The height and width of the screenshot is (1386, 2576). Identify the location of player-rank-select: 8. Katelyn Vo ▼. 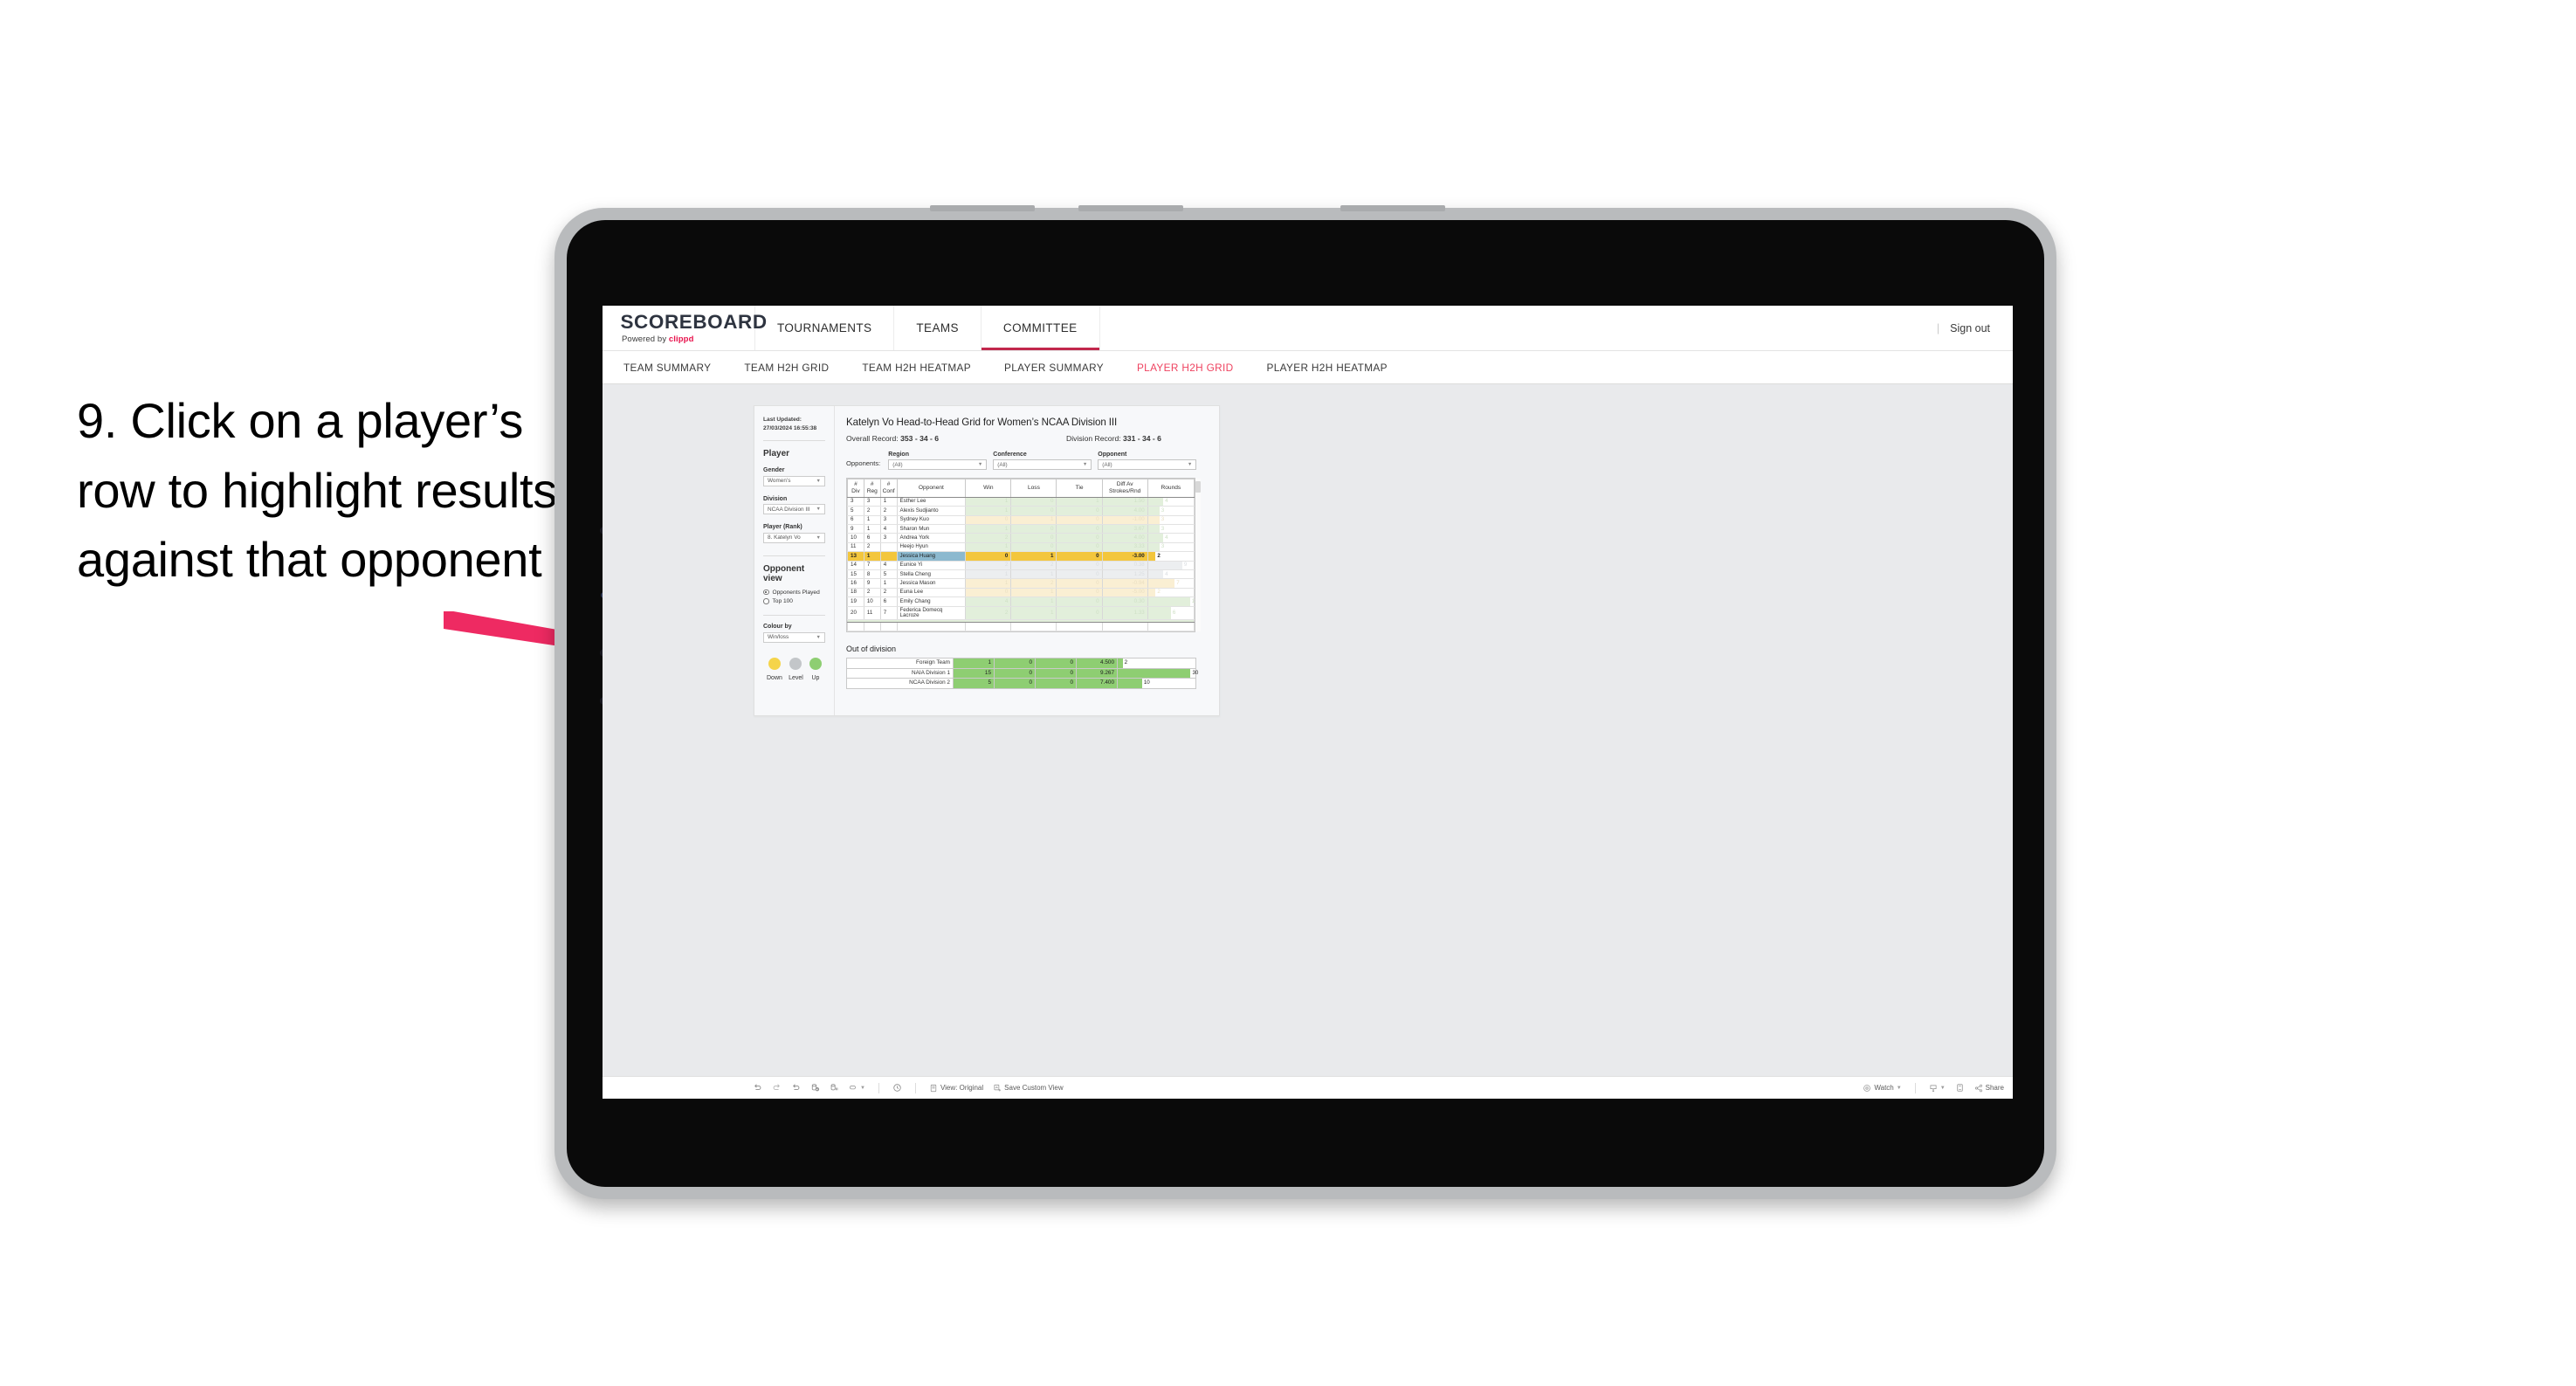
(794, 537).